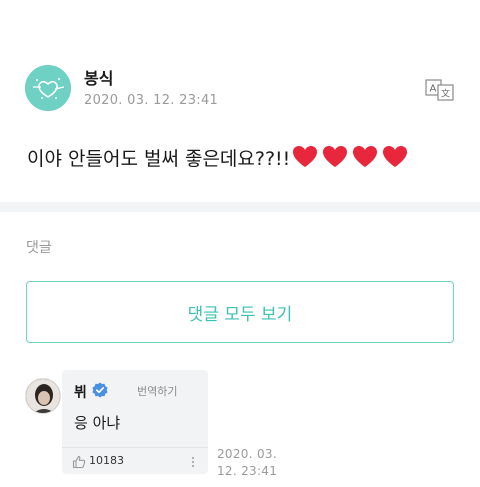  Describe the element at coordinates (151, 100) in the screenshot. I see `post-date: 2020. 03. 12. 23:41` at that location.